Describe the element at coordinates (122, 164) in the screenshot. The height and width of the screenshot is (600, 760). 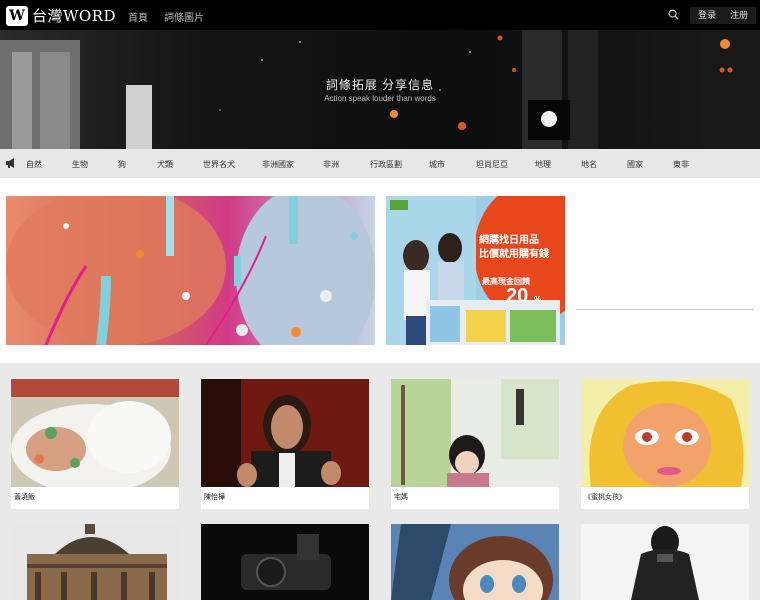
I see `category-link: 狗` at that location.